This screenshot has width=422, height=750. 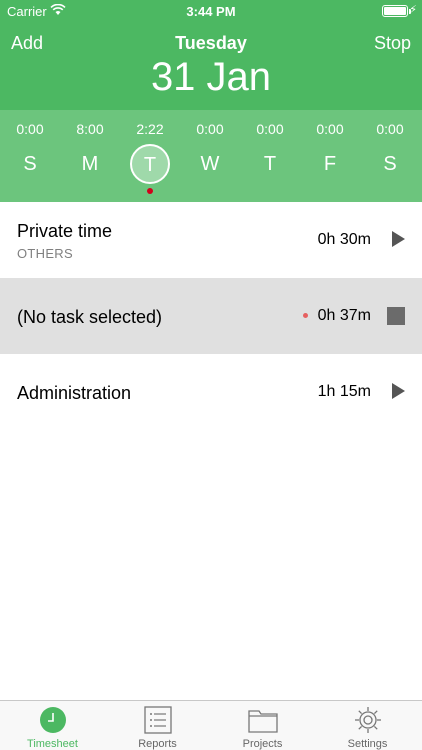 I want to click on task-duration: 0h 37m, so click(x=344, y=315).